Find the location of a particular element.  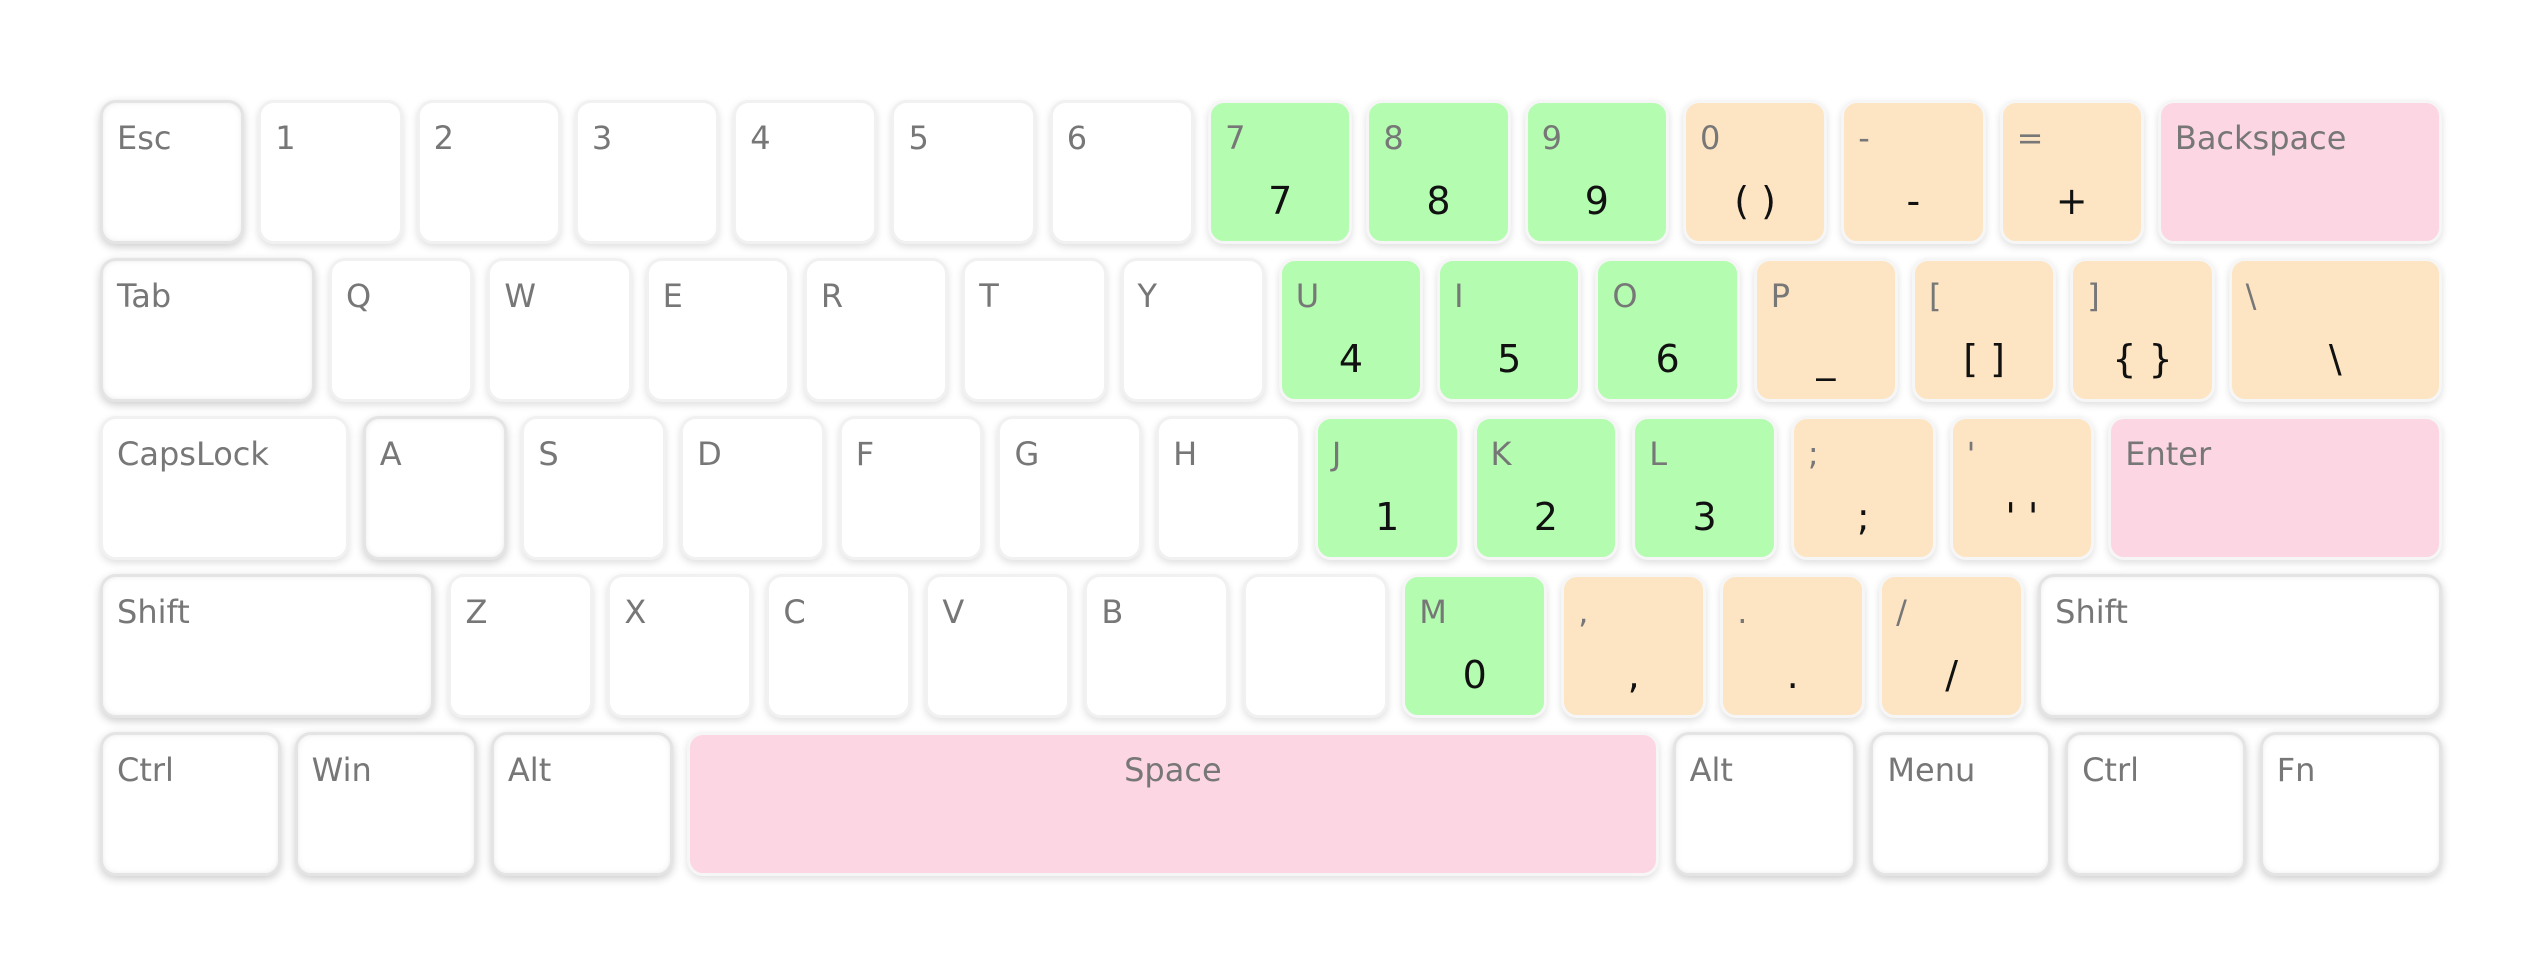

key-symbol-1-13: \ \ is located at coordinates (2335, 330).